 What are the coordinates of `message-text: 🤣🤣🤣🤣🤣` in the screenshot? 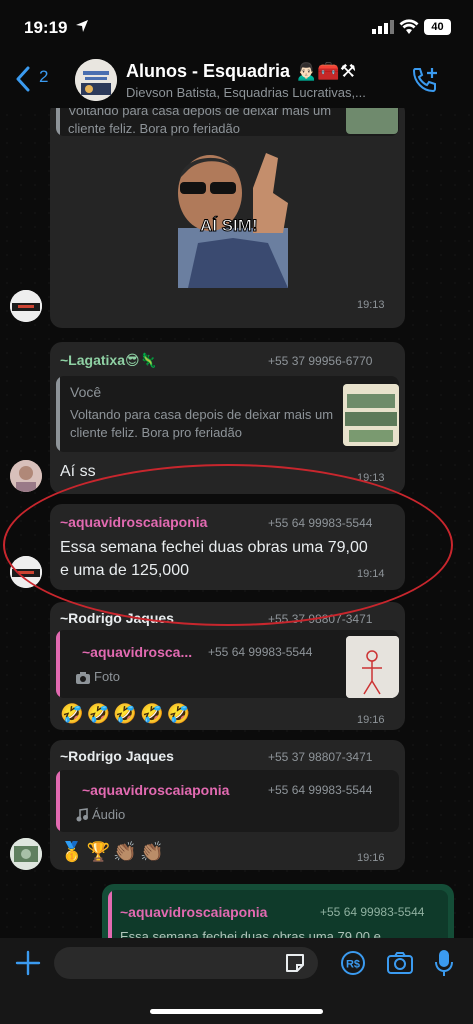 It's located at (127, 714).